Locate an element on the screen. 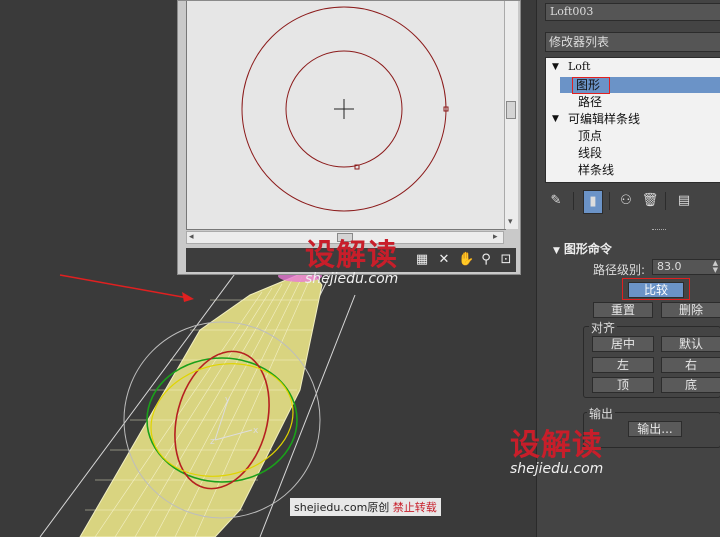 The height and width of the screenshot is (537, 720). zoom-extents-icon: ⊡ is located at coordinates (506, 260).